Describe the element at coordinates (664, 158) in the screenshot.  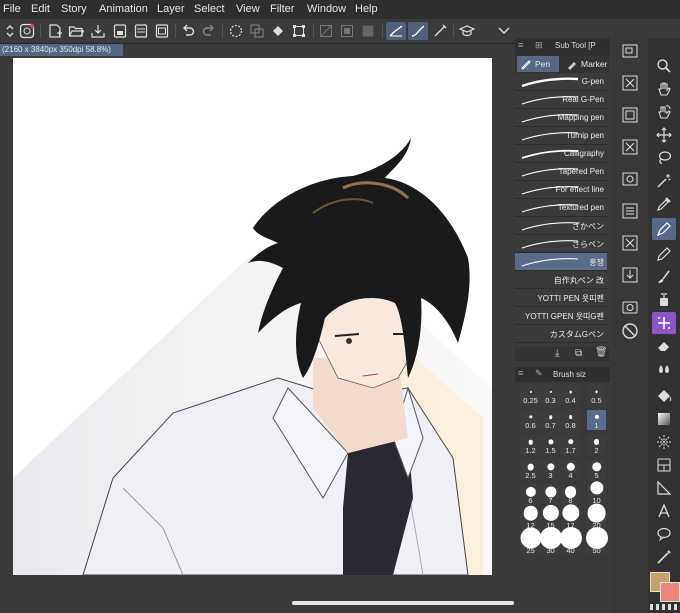
I see `lasso-icon` at that location.